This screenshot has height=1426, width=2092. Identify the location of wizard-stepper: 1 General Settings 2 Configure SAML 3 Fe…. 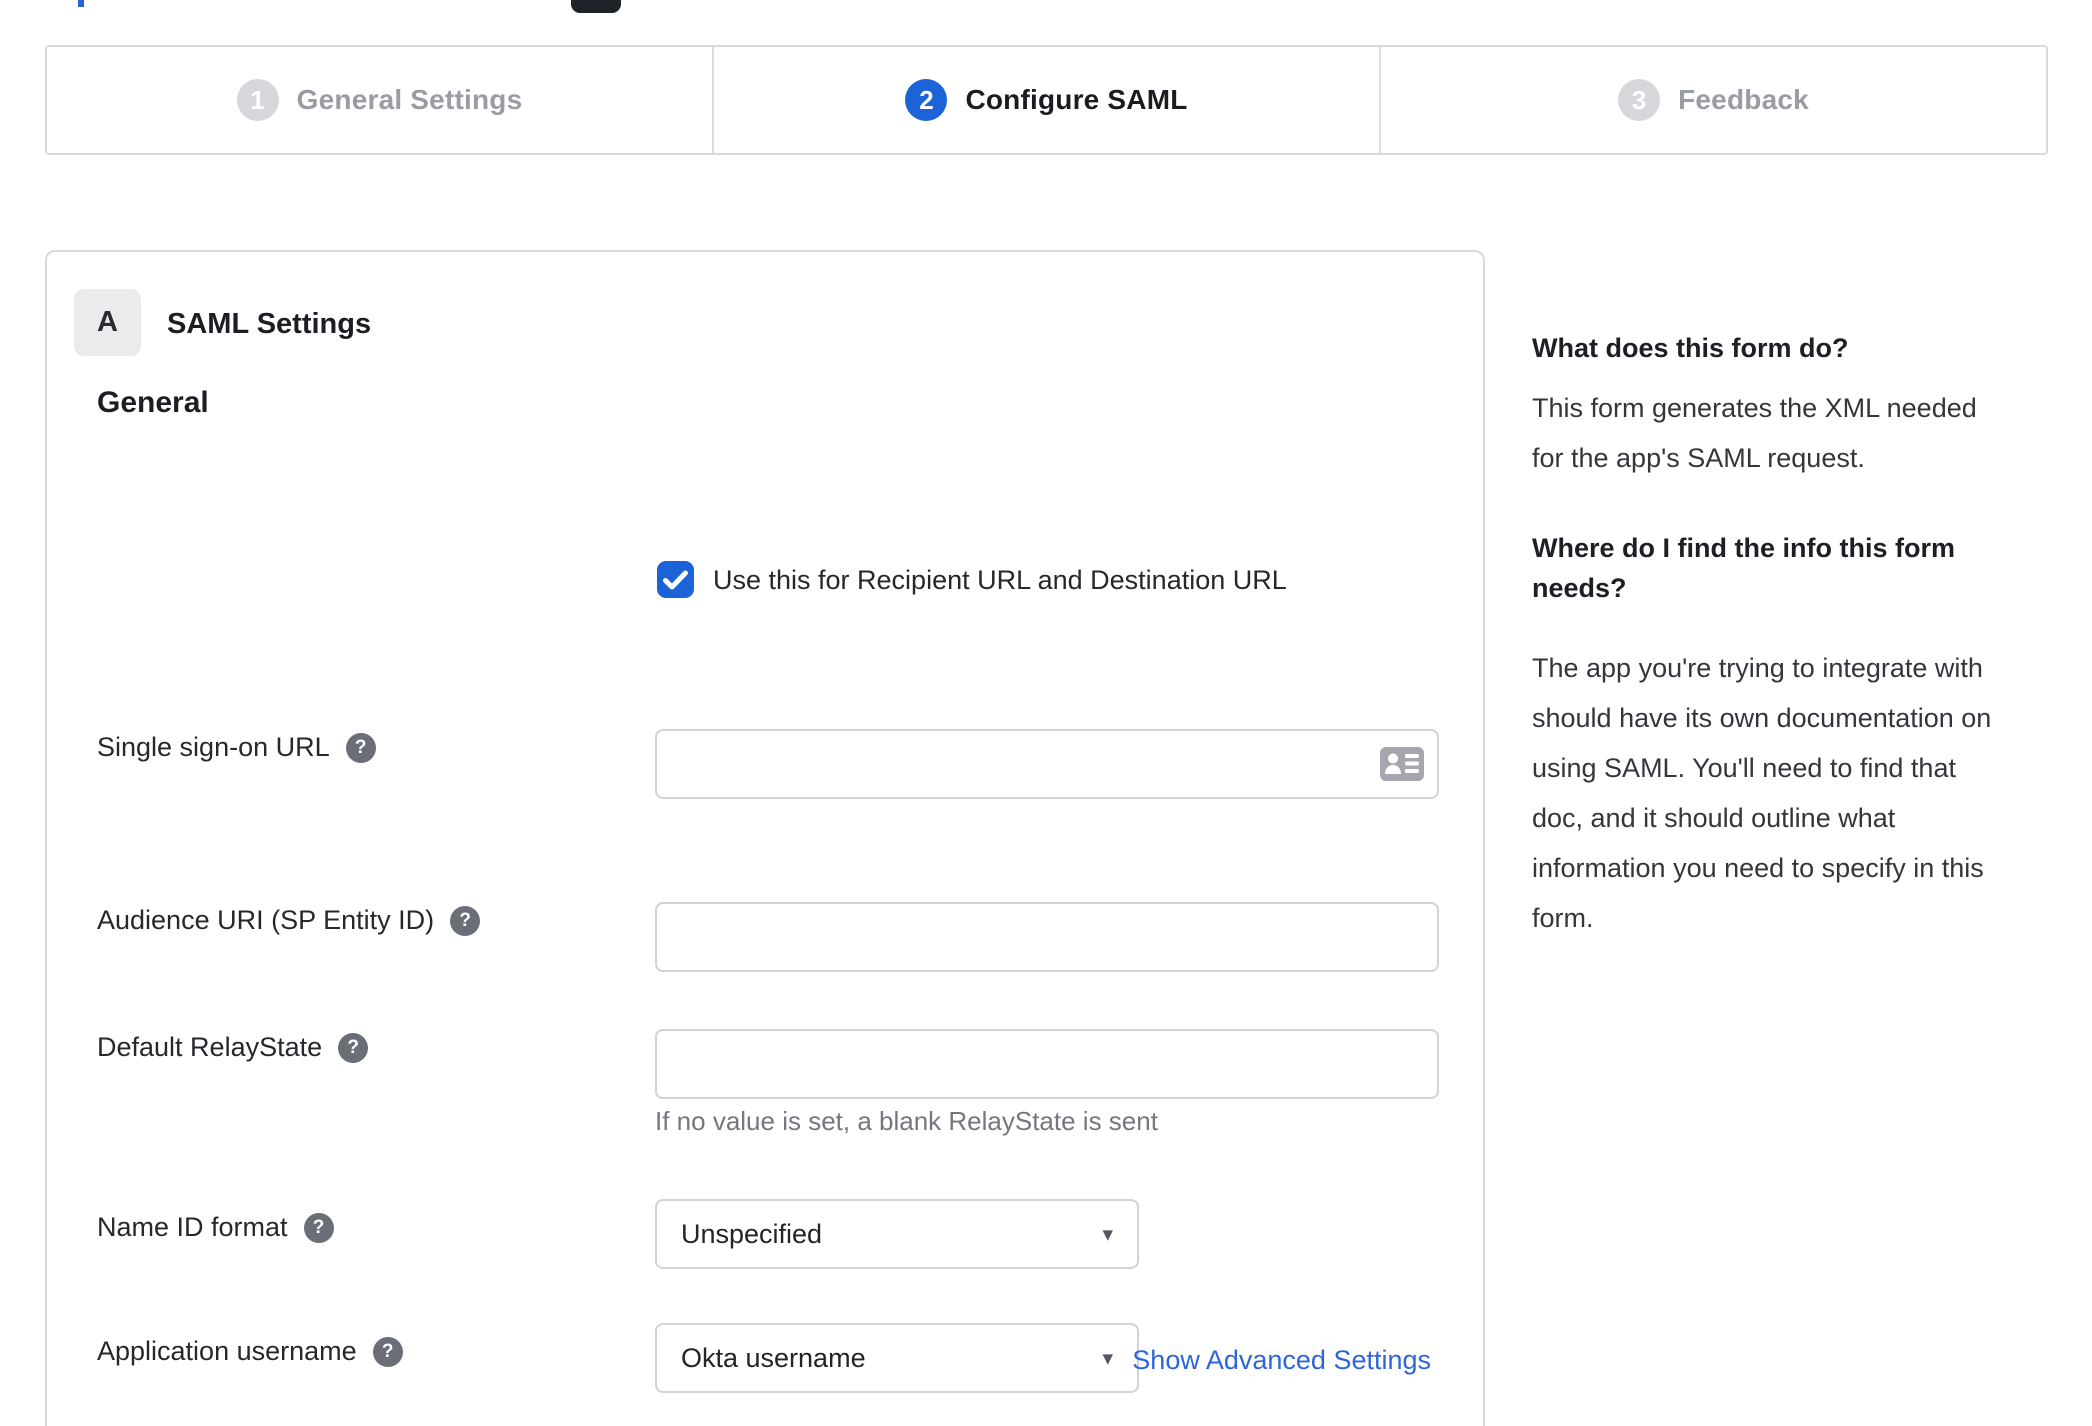
(1046, 100).